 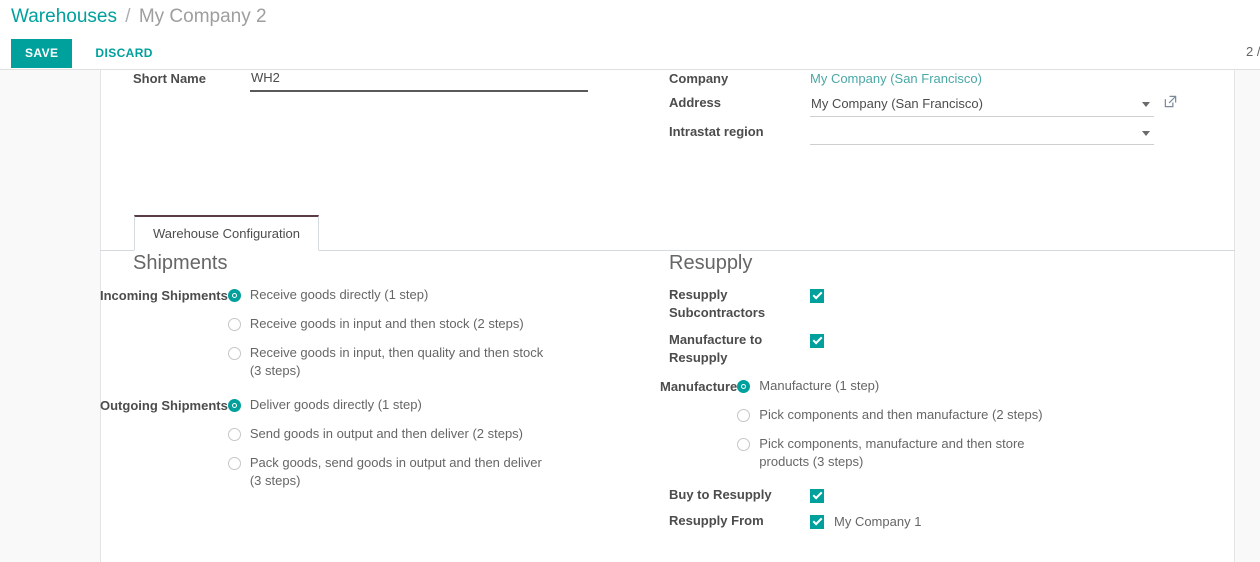 I want to click on shipments-title: Shipments, so click(x=180, y=263).